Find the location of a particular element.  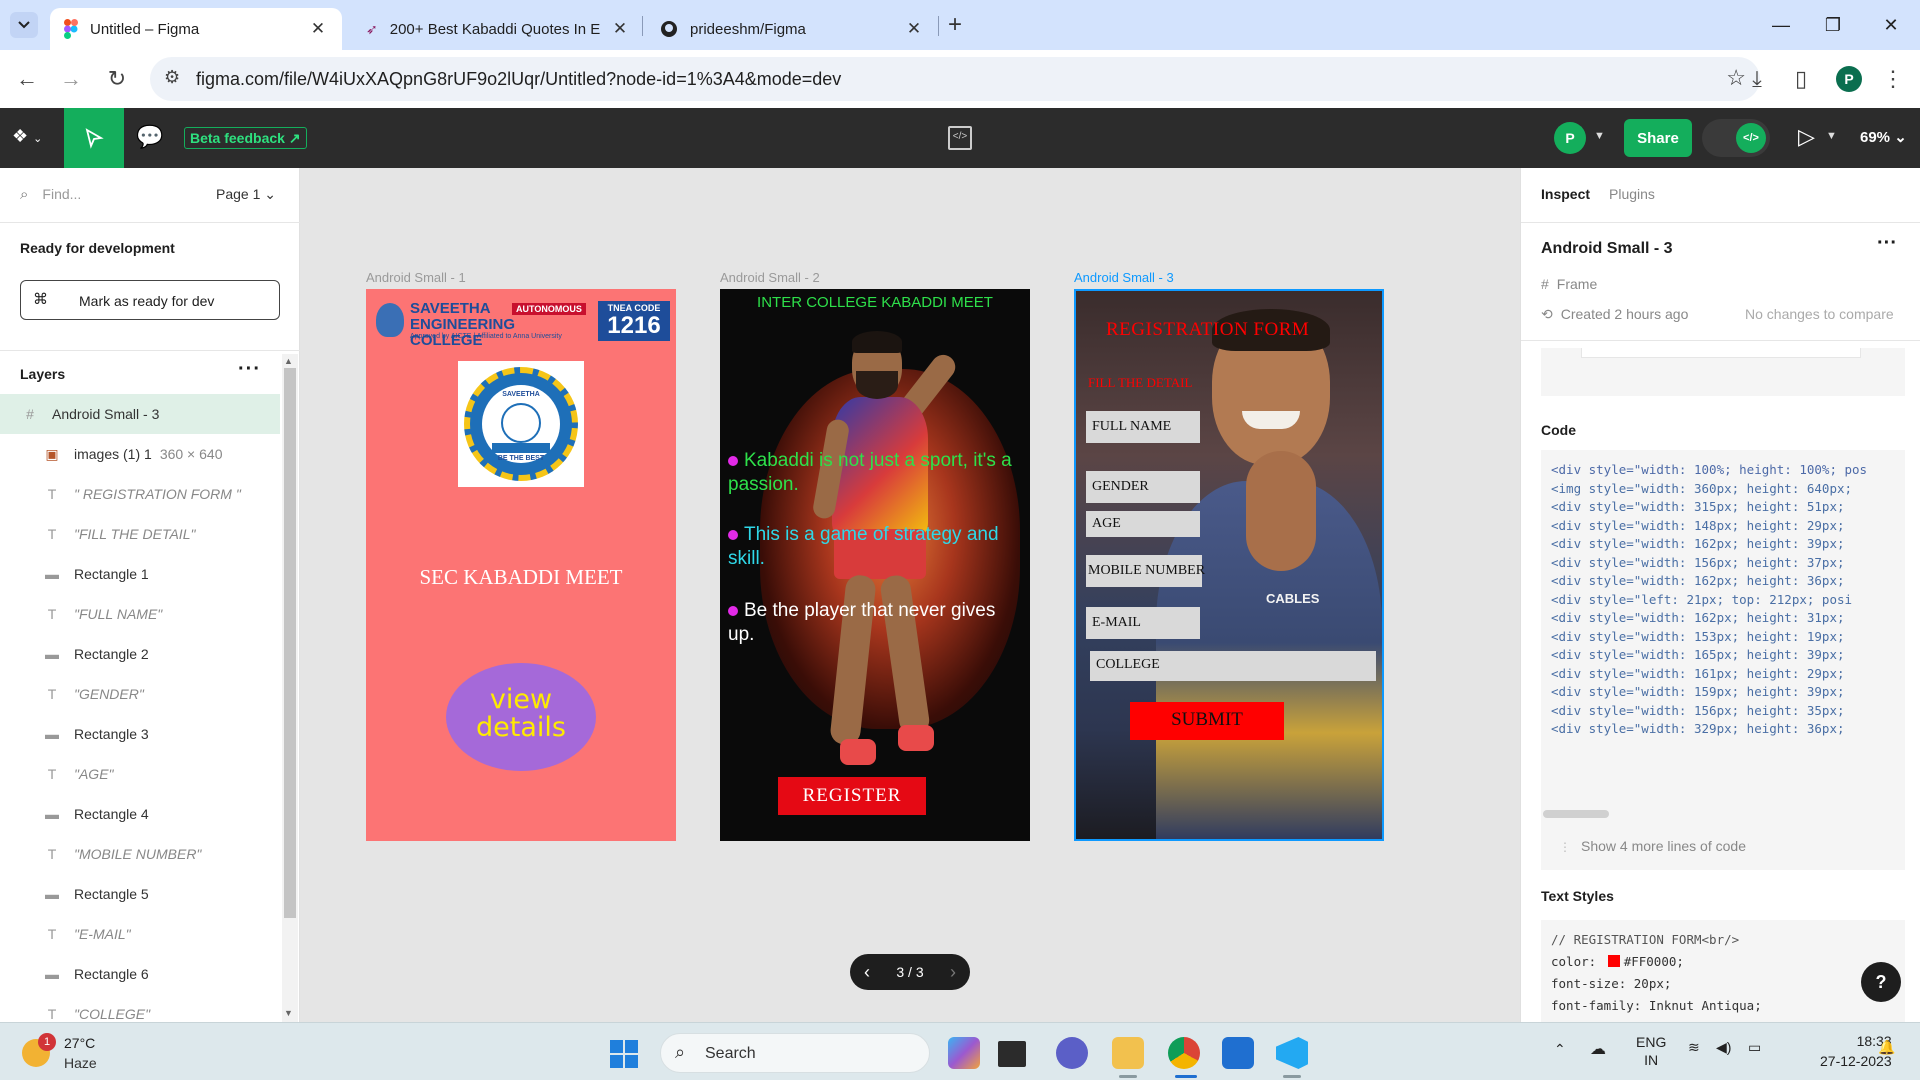

notifications-icon: 🔔 is located at coordinates (1886, 1047).